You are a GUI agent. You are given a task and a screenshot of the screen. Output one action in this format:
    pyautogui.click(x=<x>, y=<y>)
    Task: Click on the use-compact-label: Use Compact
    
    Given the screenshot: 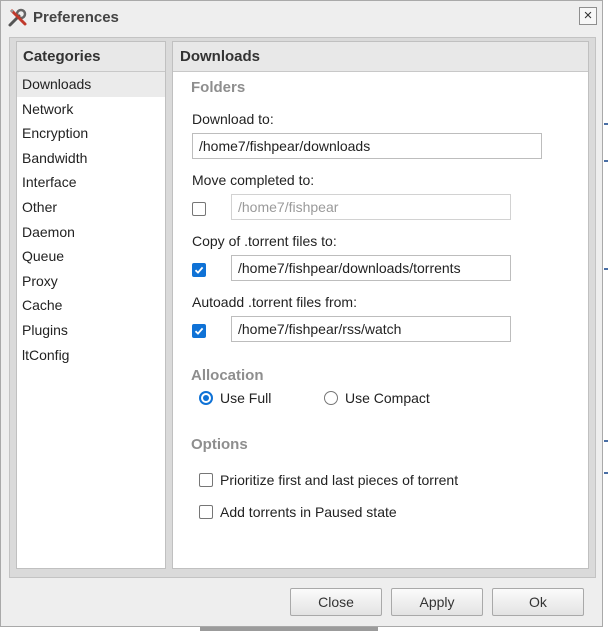 What is the action you would take?
    pyautogui.click(x=387, y=398)
    